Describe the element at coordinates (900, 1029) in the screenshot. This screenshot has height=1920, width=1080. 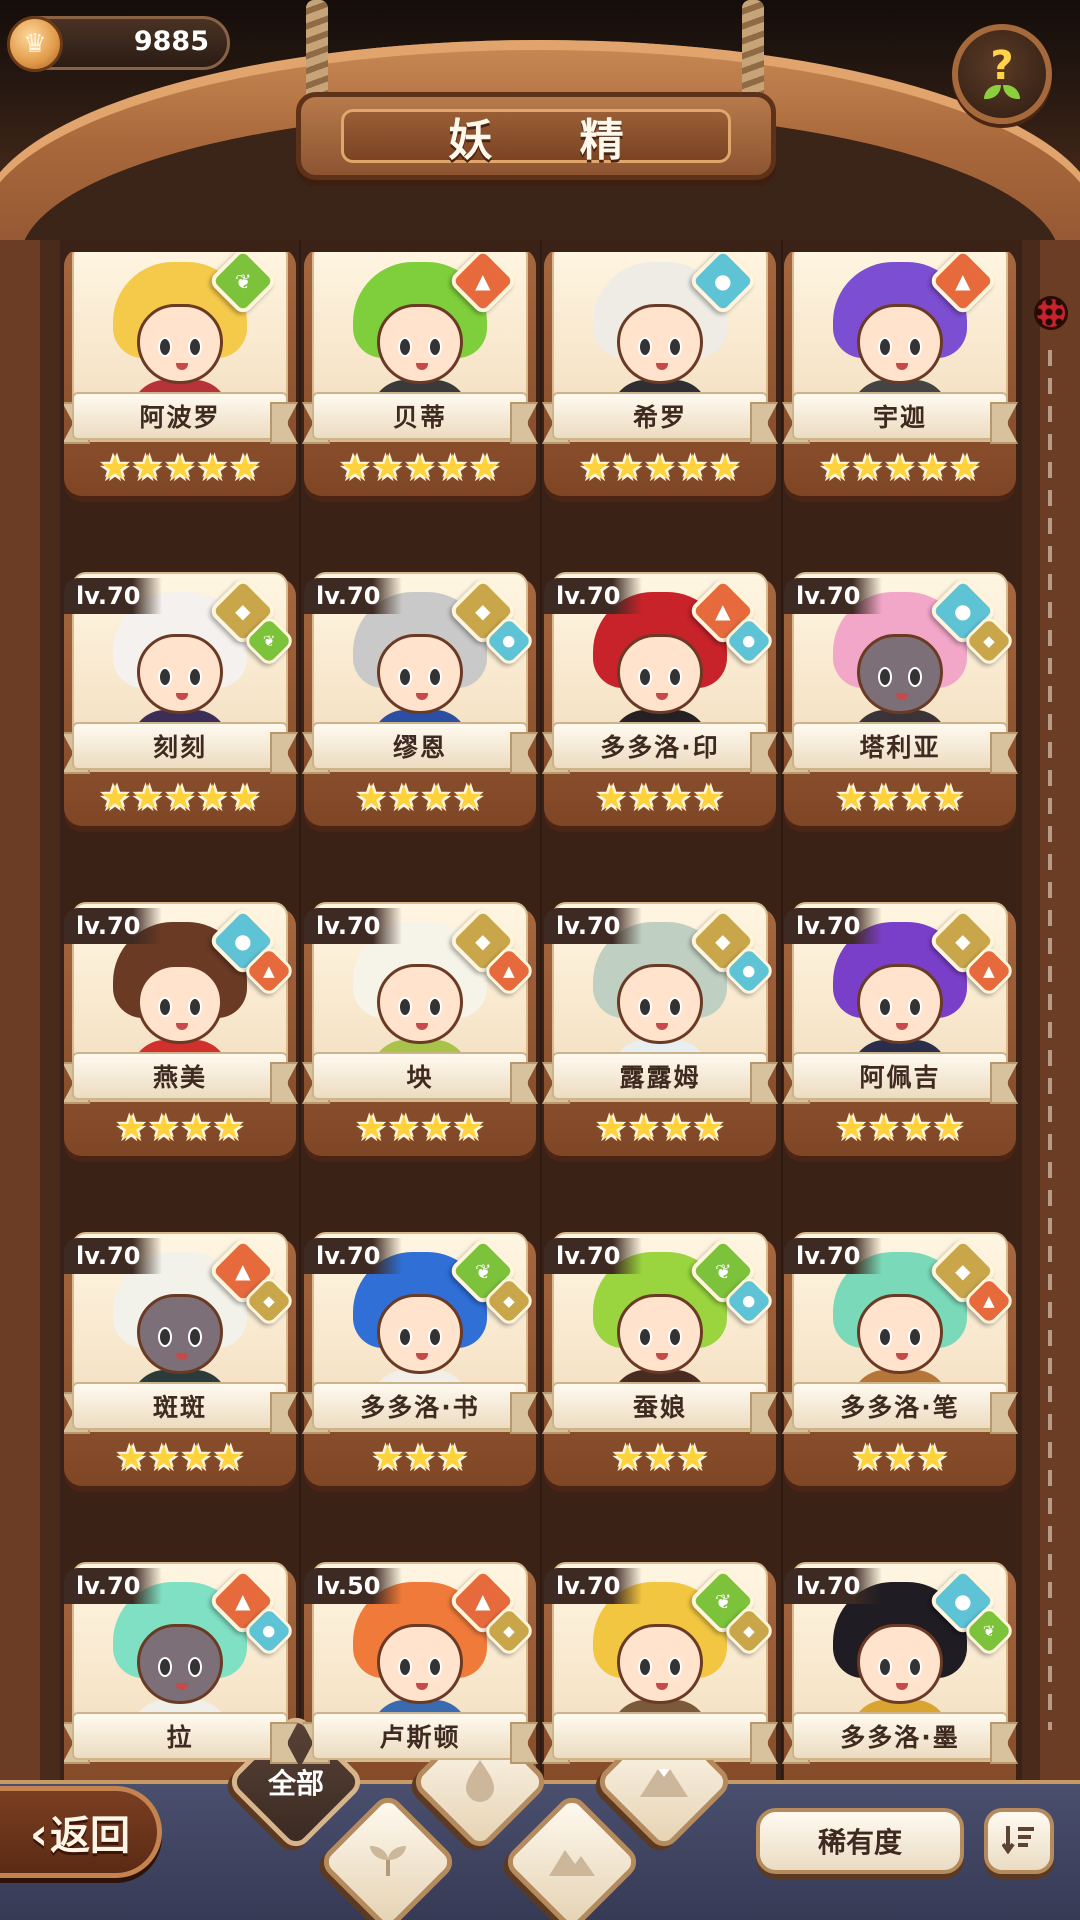
I see `fairy-card: lv.70 ◆ ▲ 阿佩吉 ★ ★ ★ ★` at that location.